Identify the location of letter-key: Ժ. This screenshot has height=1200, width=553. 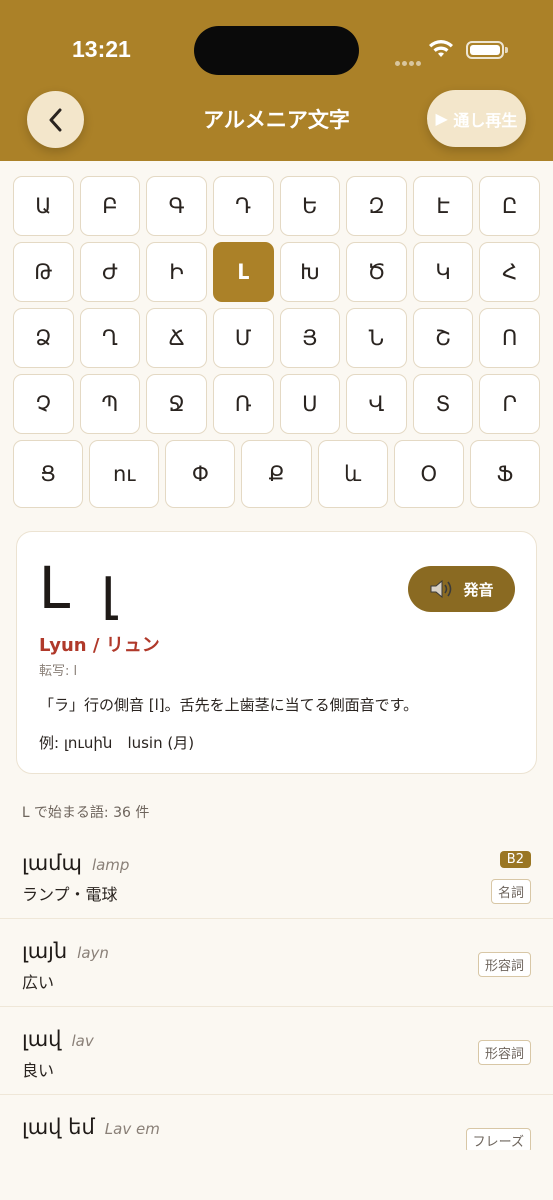
(110, 272).